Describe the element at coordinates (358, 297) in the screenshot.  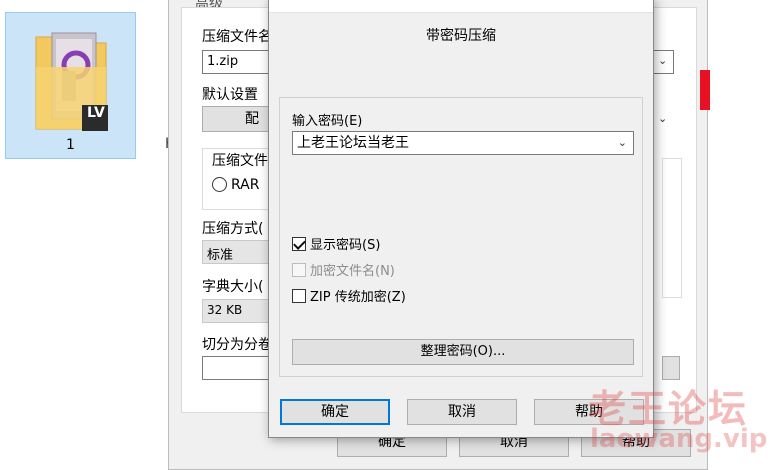
I see `zip-legacy-label: ZIP 传统加密(Z)` at that location.